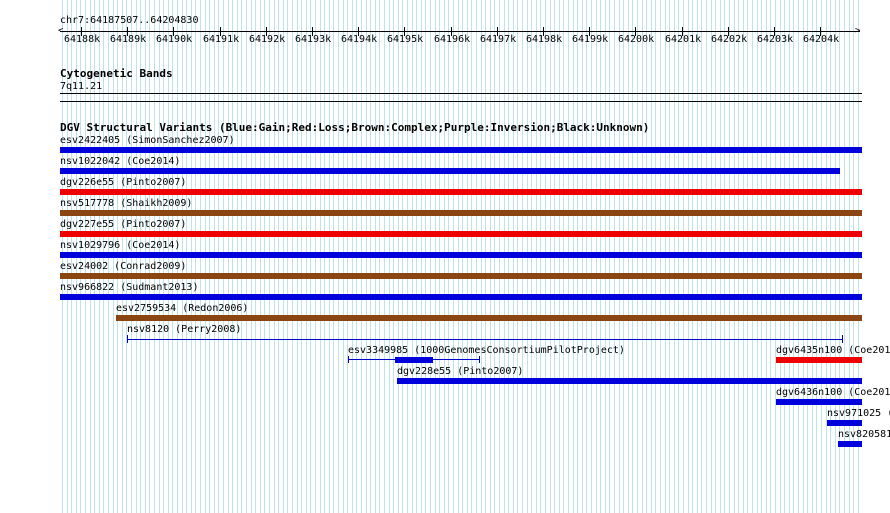 The image size is (890, 513). Describe the element at coordinates (129, 288) in the screenshot. I see `feature-label: nsv966822 (Sudmant2013)` at that location.